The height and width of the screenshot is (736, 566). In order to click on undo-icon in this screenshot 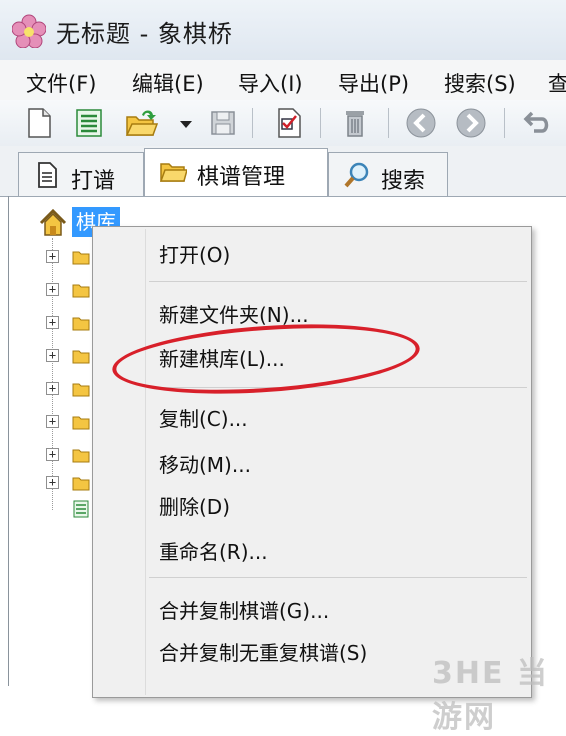, I will do `click(537, 123)`.